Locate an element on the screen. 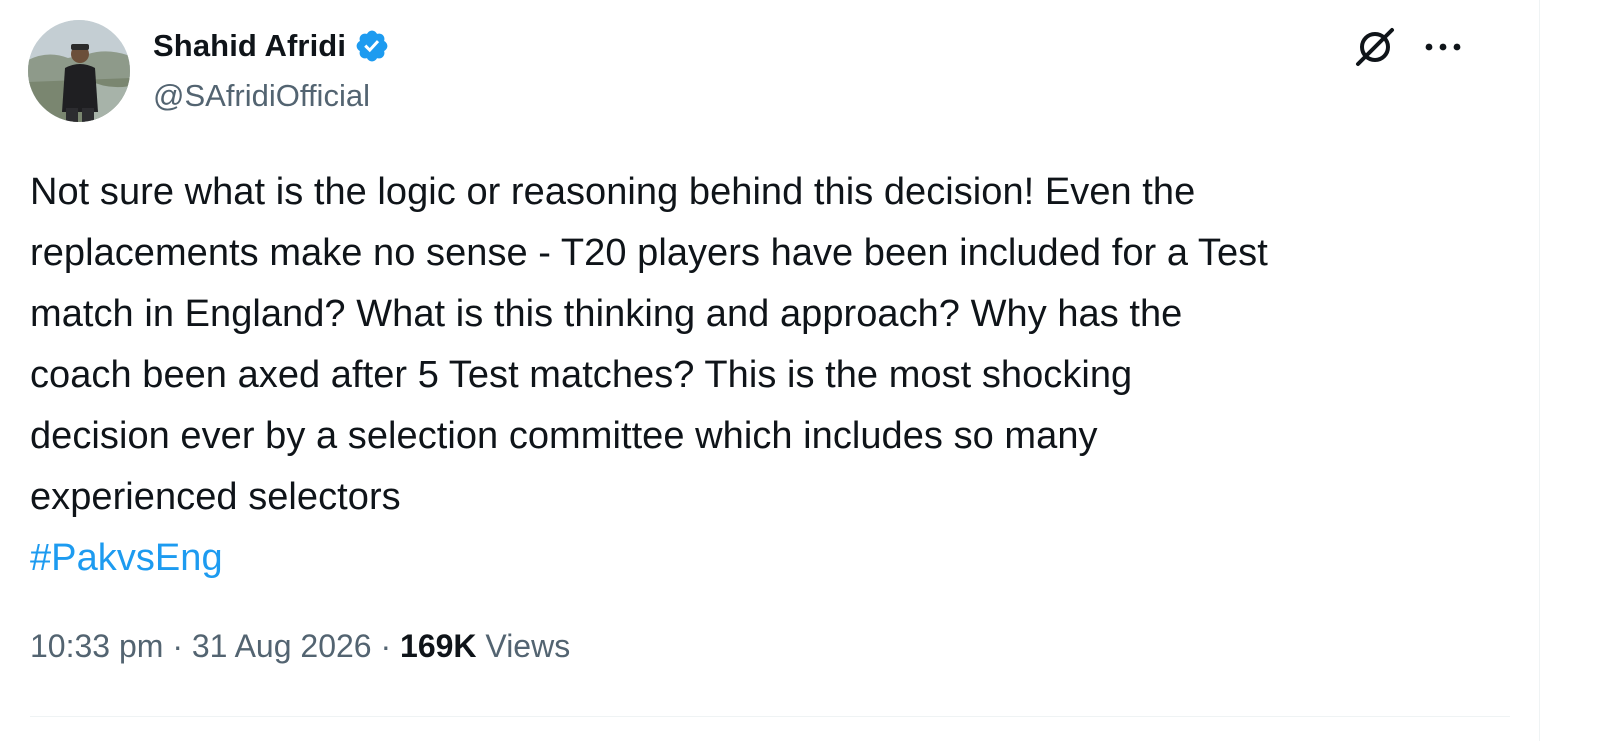 Image resolution: width=1600 pixels, height=741 pixels. author-avatar is located at coordinates (79, 71).